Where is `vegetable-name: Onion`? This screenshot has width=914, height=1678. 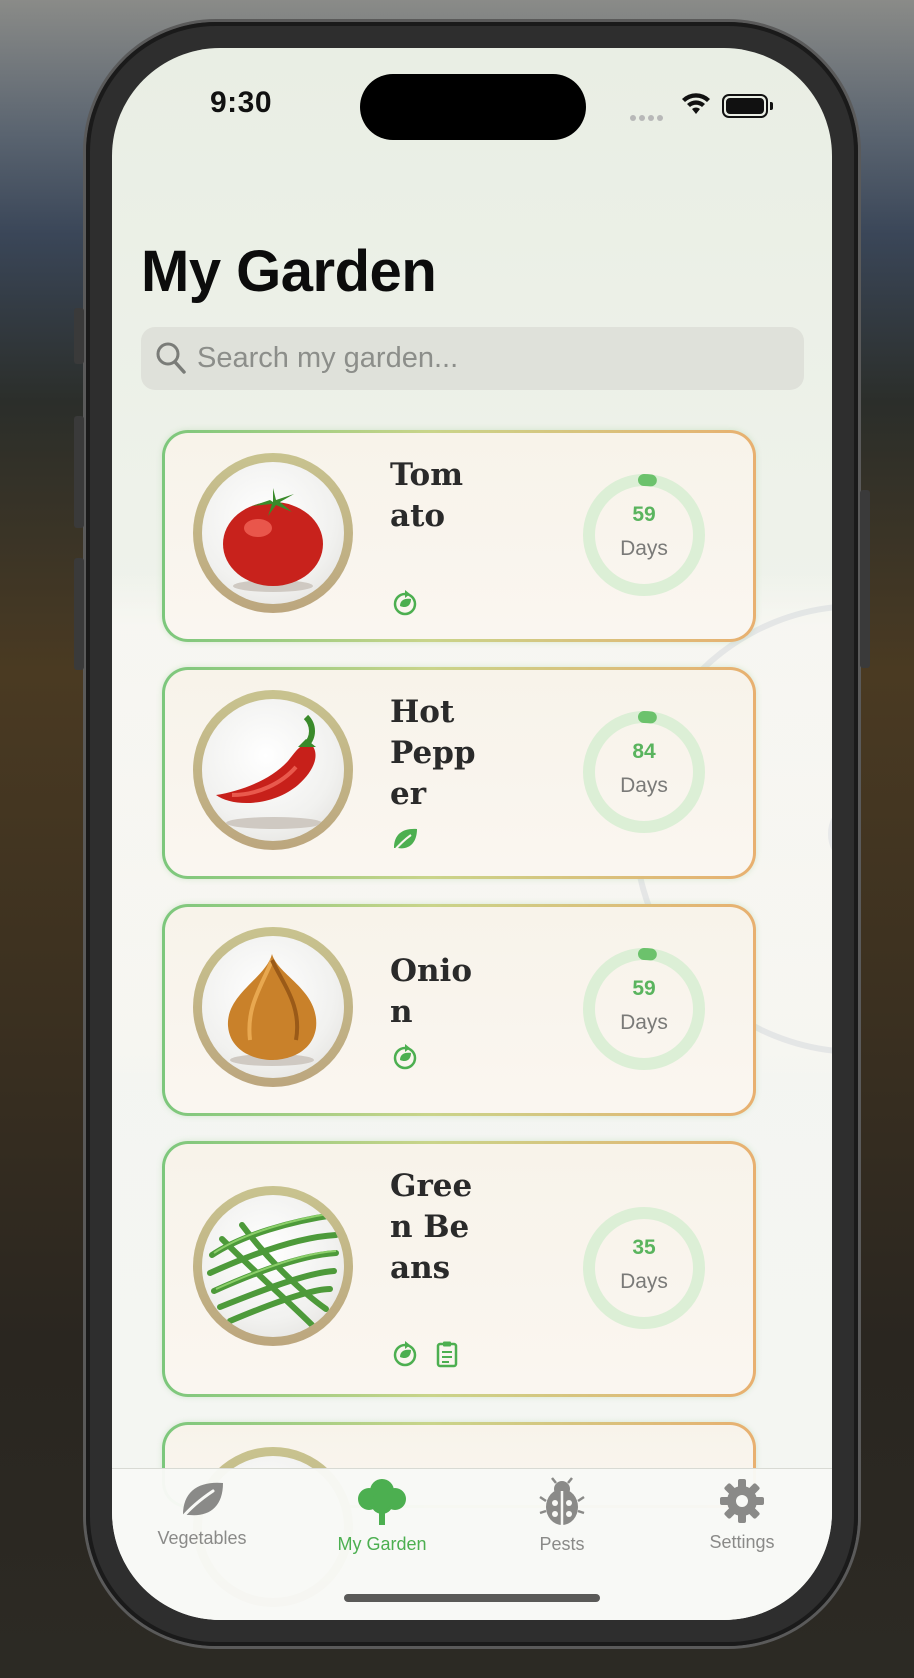
vegetable-name: Onion is located at coordinates (431, 991).